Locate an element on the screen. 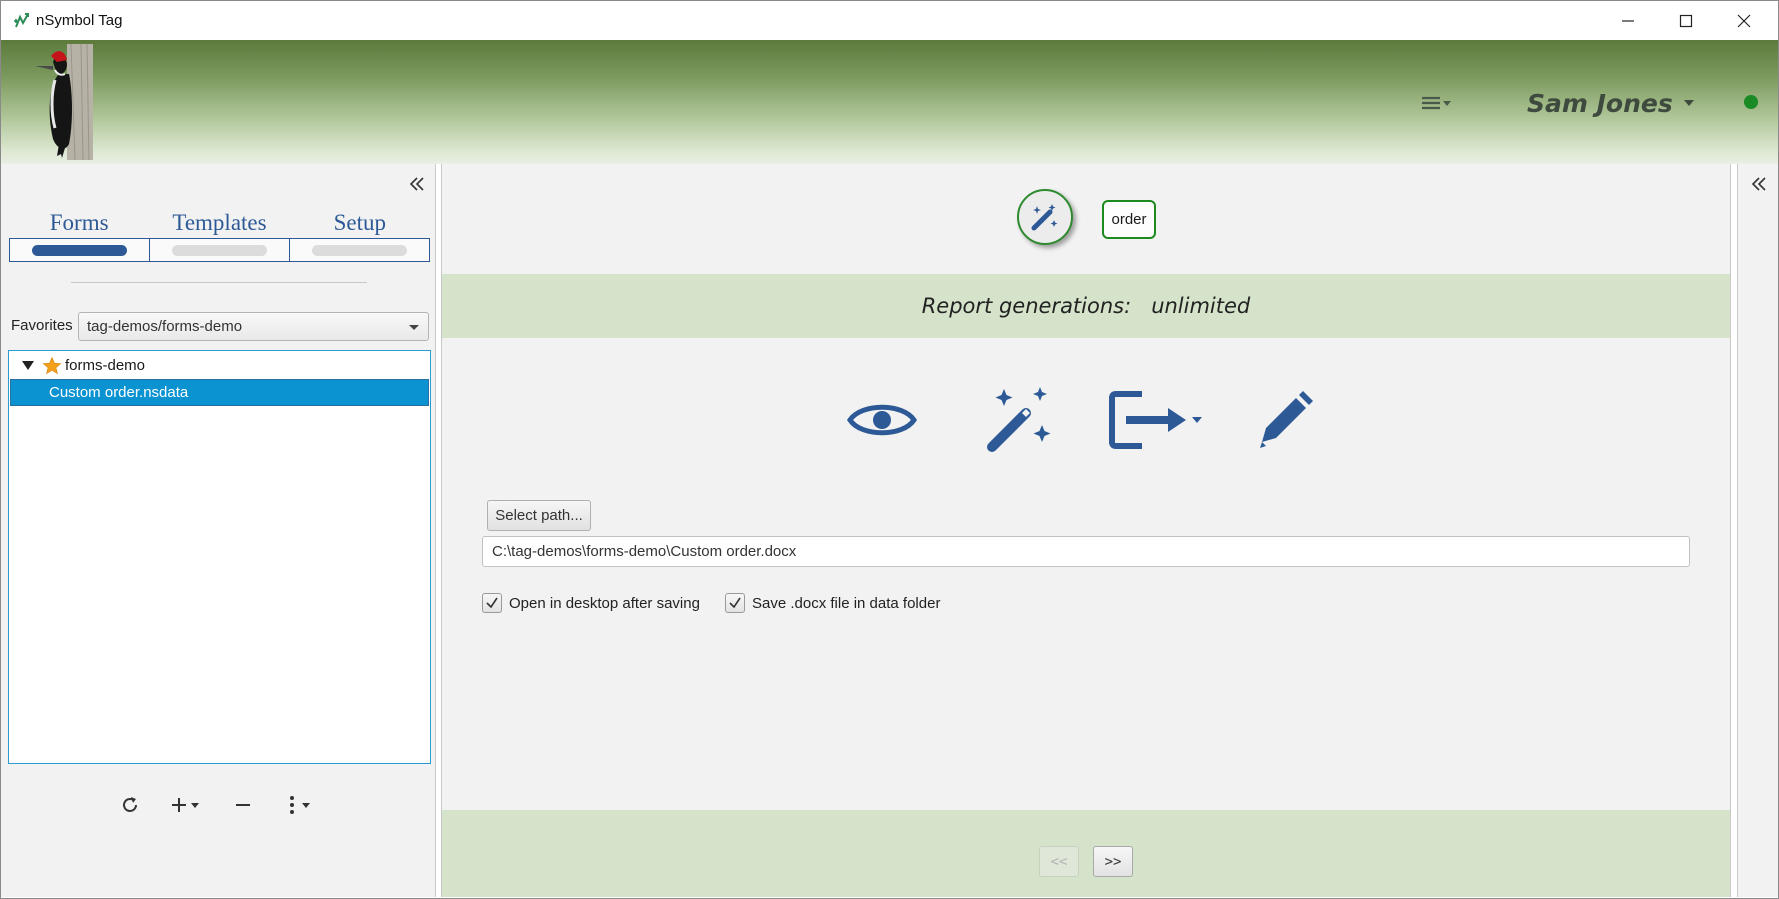 Image resolution: width=1779 pixels, height=899 pixels. tab-setup-indicator is located at coordinates (359, 250).